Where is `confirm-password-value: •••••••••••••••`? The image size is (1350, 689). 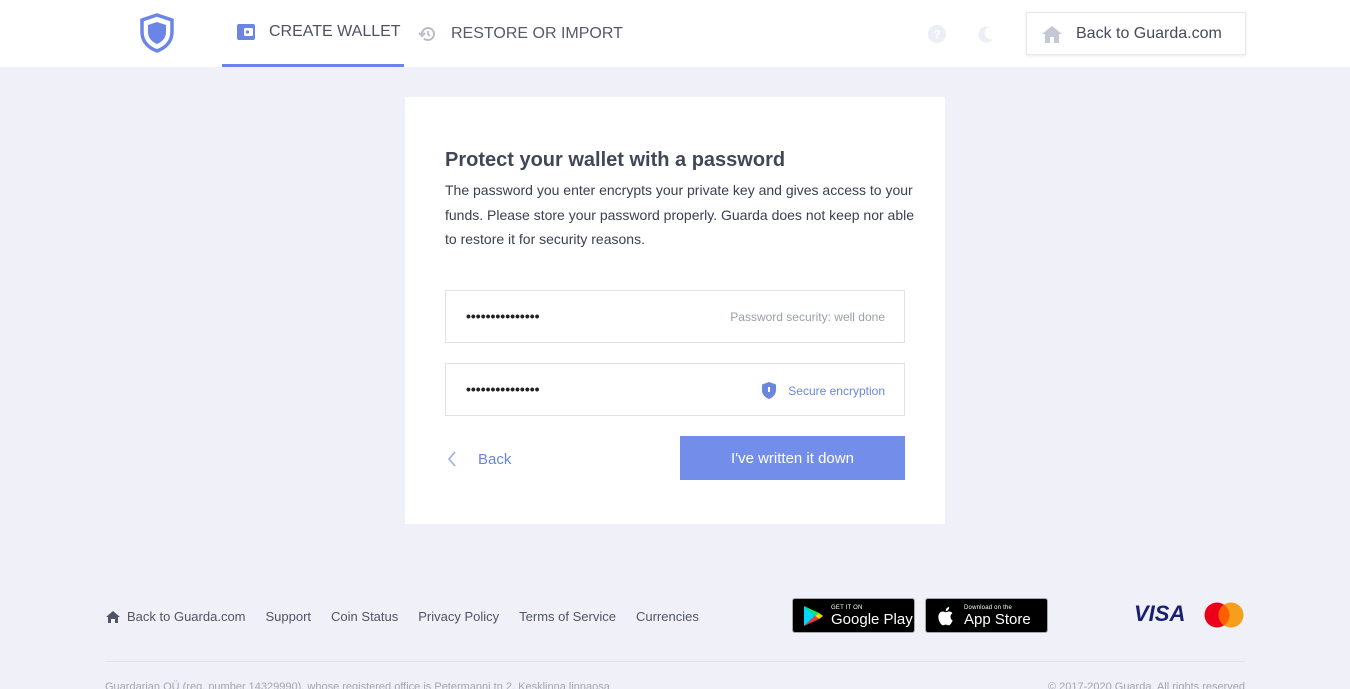 confirm-password-value: ••••••••••••••• is located at coordinates (503, 389).